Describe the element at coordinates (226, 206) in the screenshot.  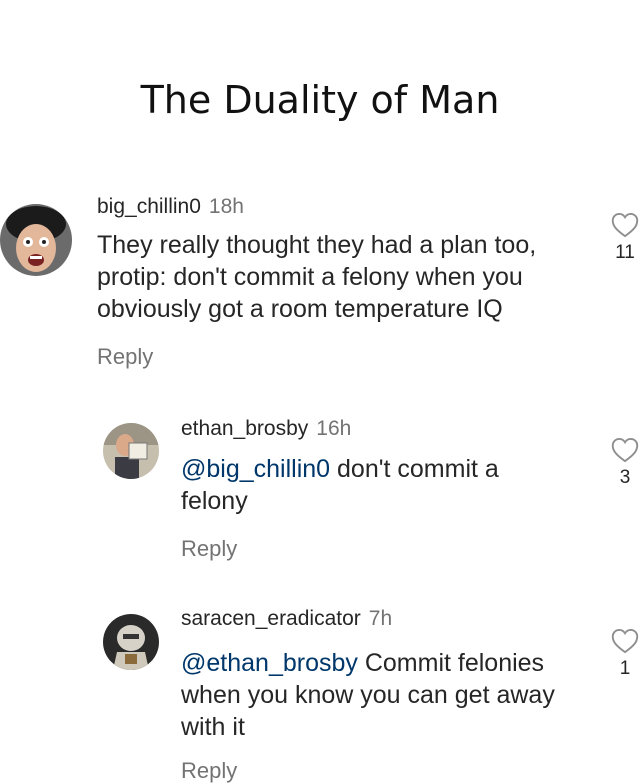
I see `timestamp: 18h` at that location.